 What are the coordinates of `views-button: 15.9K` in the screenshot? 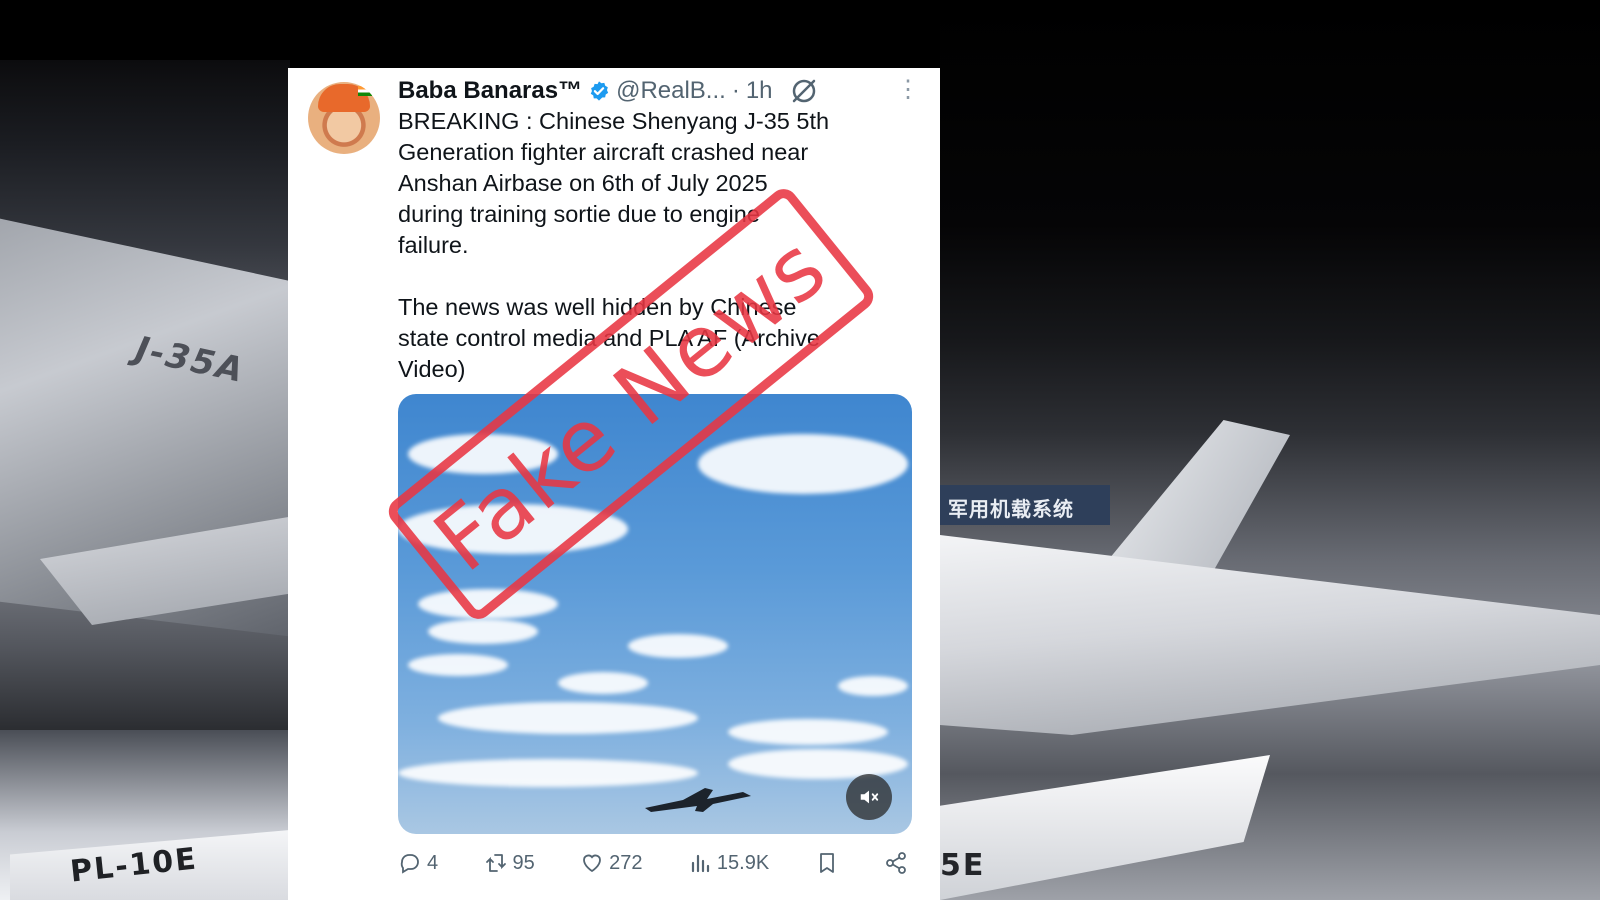 It's located at (728, 863).